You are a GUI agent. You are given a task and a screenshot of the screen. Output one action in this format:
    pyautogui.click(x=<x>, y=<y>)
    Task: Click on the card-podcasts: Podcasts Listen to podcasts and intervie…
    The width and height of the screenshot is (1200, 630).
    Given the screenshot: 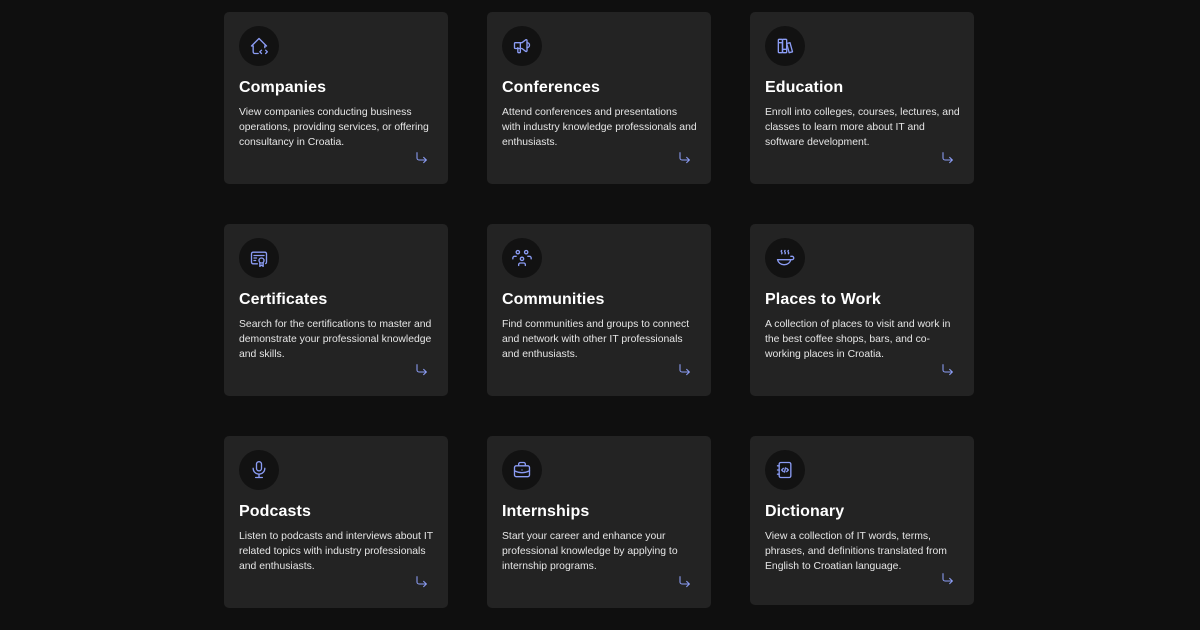 What is the action you would take?
    pyautogui.click(x=336, y=522)
    